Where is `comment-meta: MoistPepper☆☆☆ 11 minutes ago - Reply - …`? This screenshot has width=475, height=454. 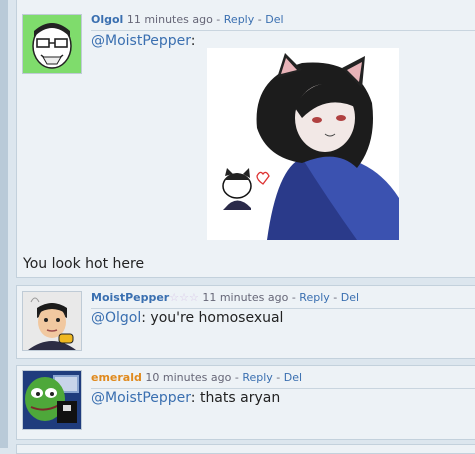
comment-meta: MoistPepper☆☆☆ 11 minutes ago - Reply - … is located at coordinates (225, 297).